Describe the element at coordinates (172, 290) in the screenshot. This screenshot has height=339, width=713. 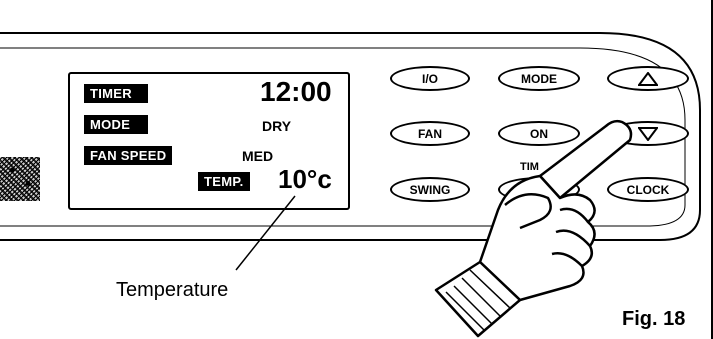
I see `temperature-caption: Temperature` at that location.